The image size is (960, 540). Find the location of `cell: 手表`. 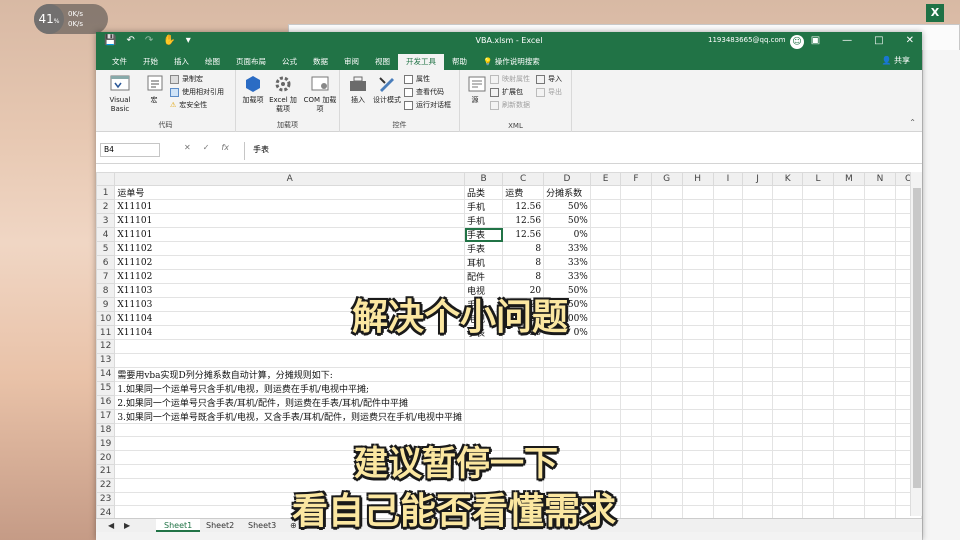

cell: 手表 is located at coordinates (484, 234).